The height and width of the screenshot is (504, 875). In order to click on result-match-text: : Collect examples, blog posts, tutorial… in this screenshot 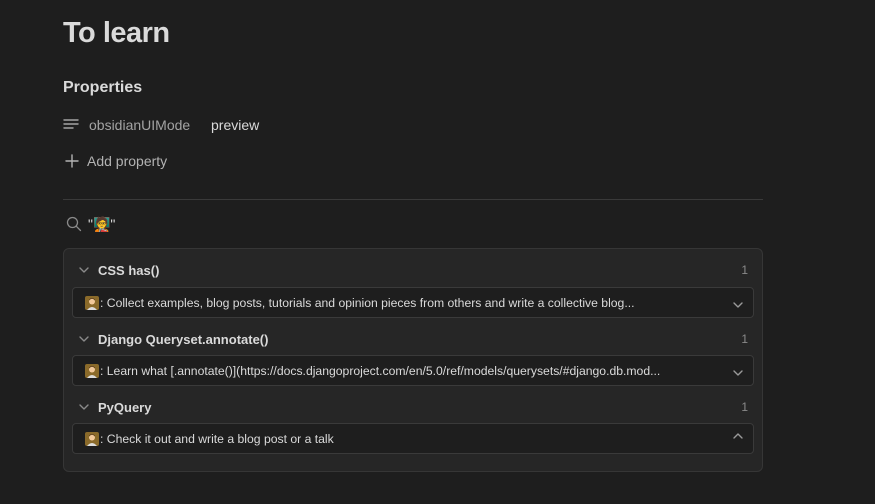, I will do `click(367, 302)`.